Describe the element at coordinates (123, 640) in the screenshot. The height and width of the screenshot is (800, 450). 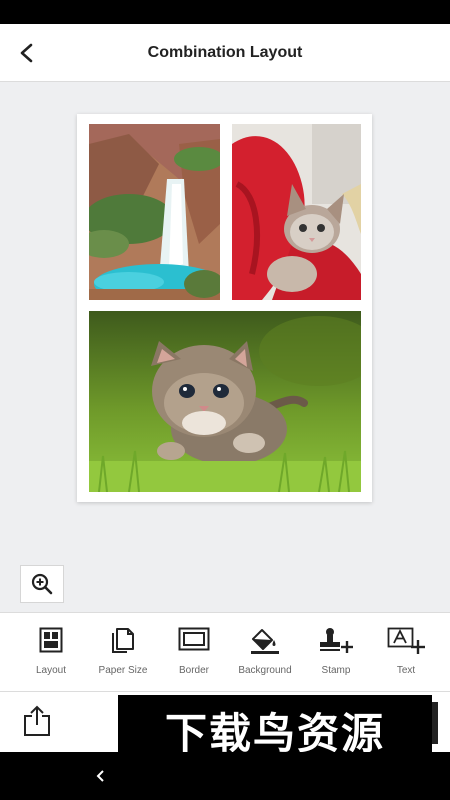
I see `paper-size-icon` at that location.